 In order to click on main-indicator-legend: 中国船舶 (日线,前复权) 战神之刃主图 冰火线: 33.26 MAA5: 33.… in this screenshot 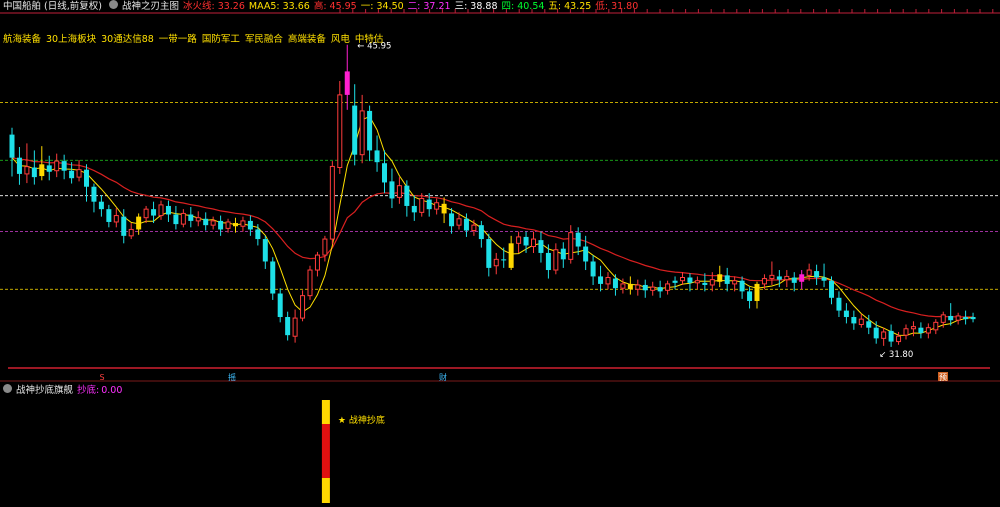, I will do `click(321, 7)`.